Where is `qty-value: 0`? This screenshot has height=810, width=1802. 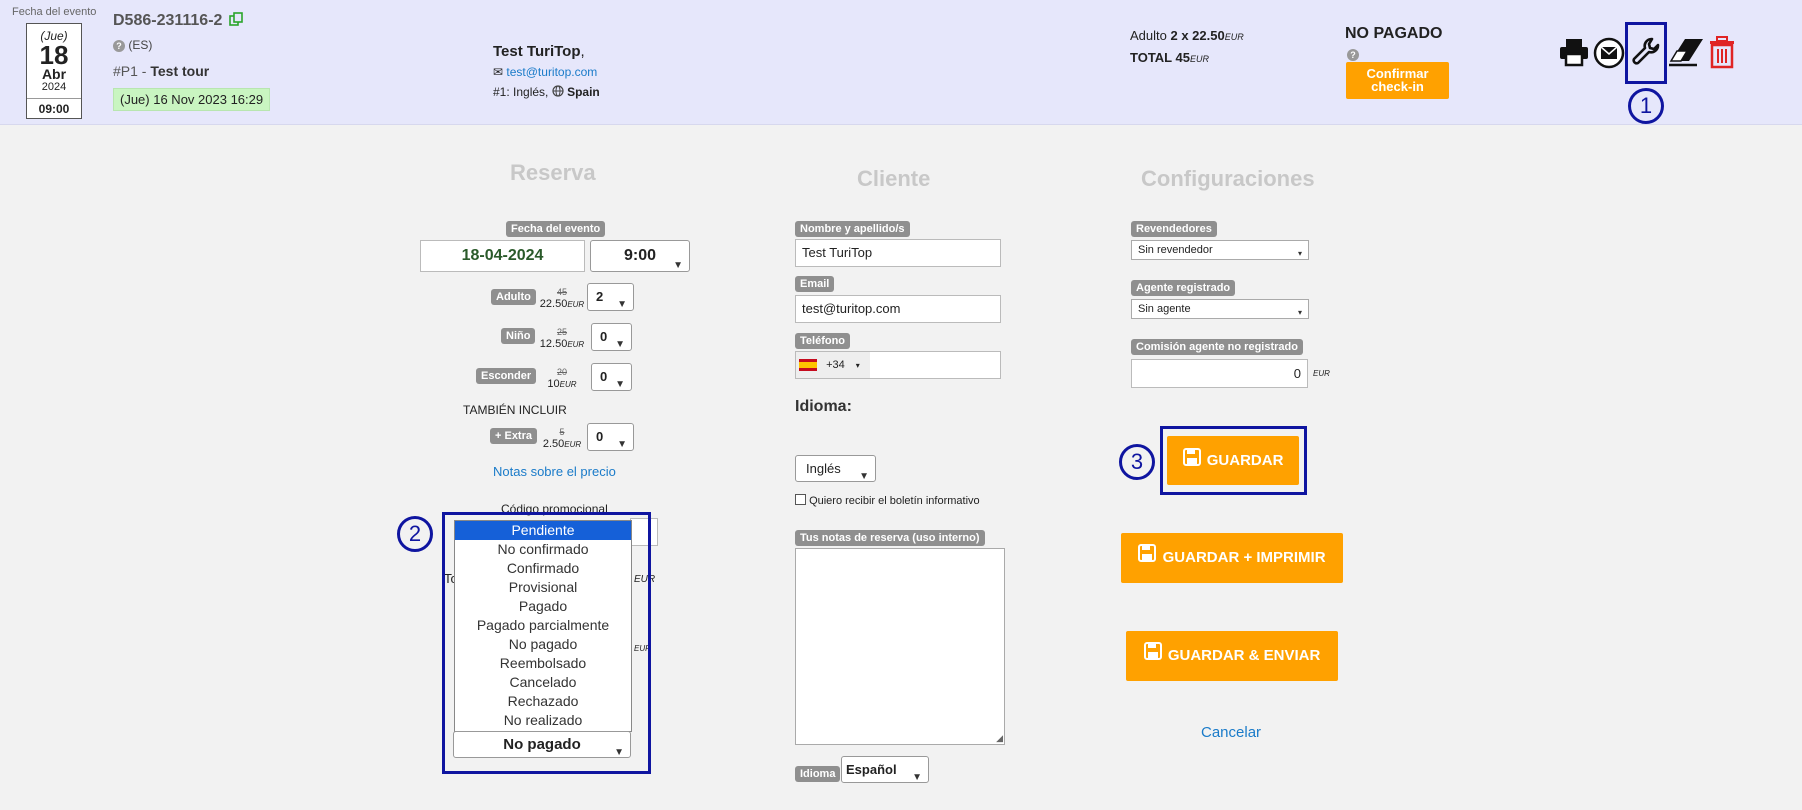
qty-value: 0 is located at coordinates (600, 436).